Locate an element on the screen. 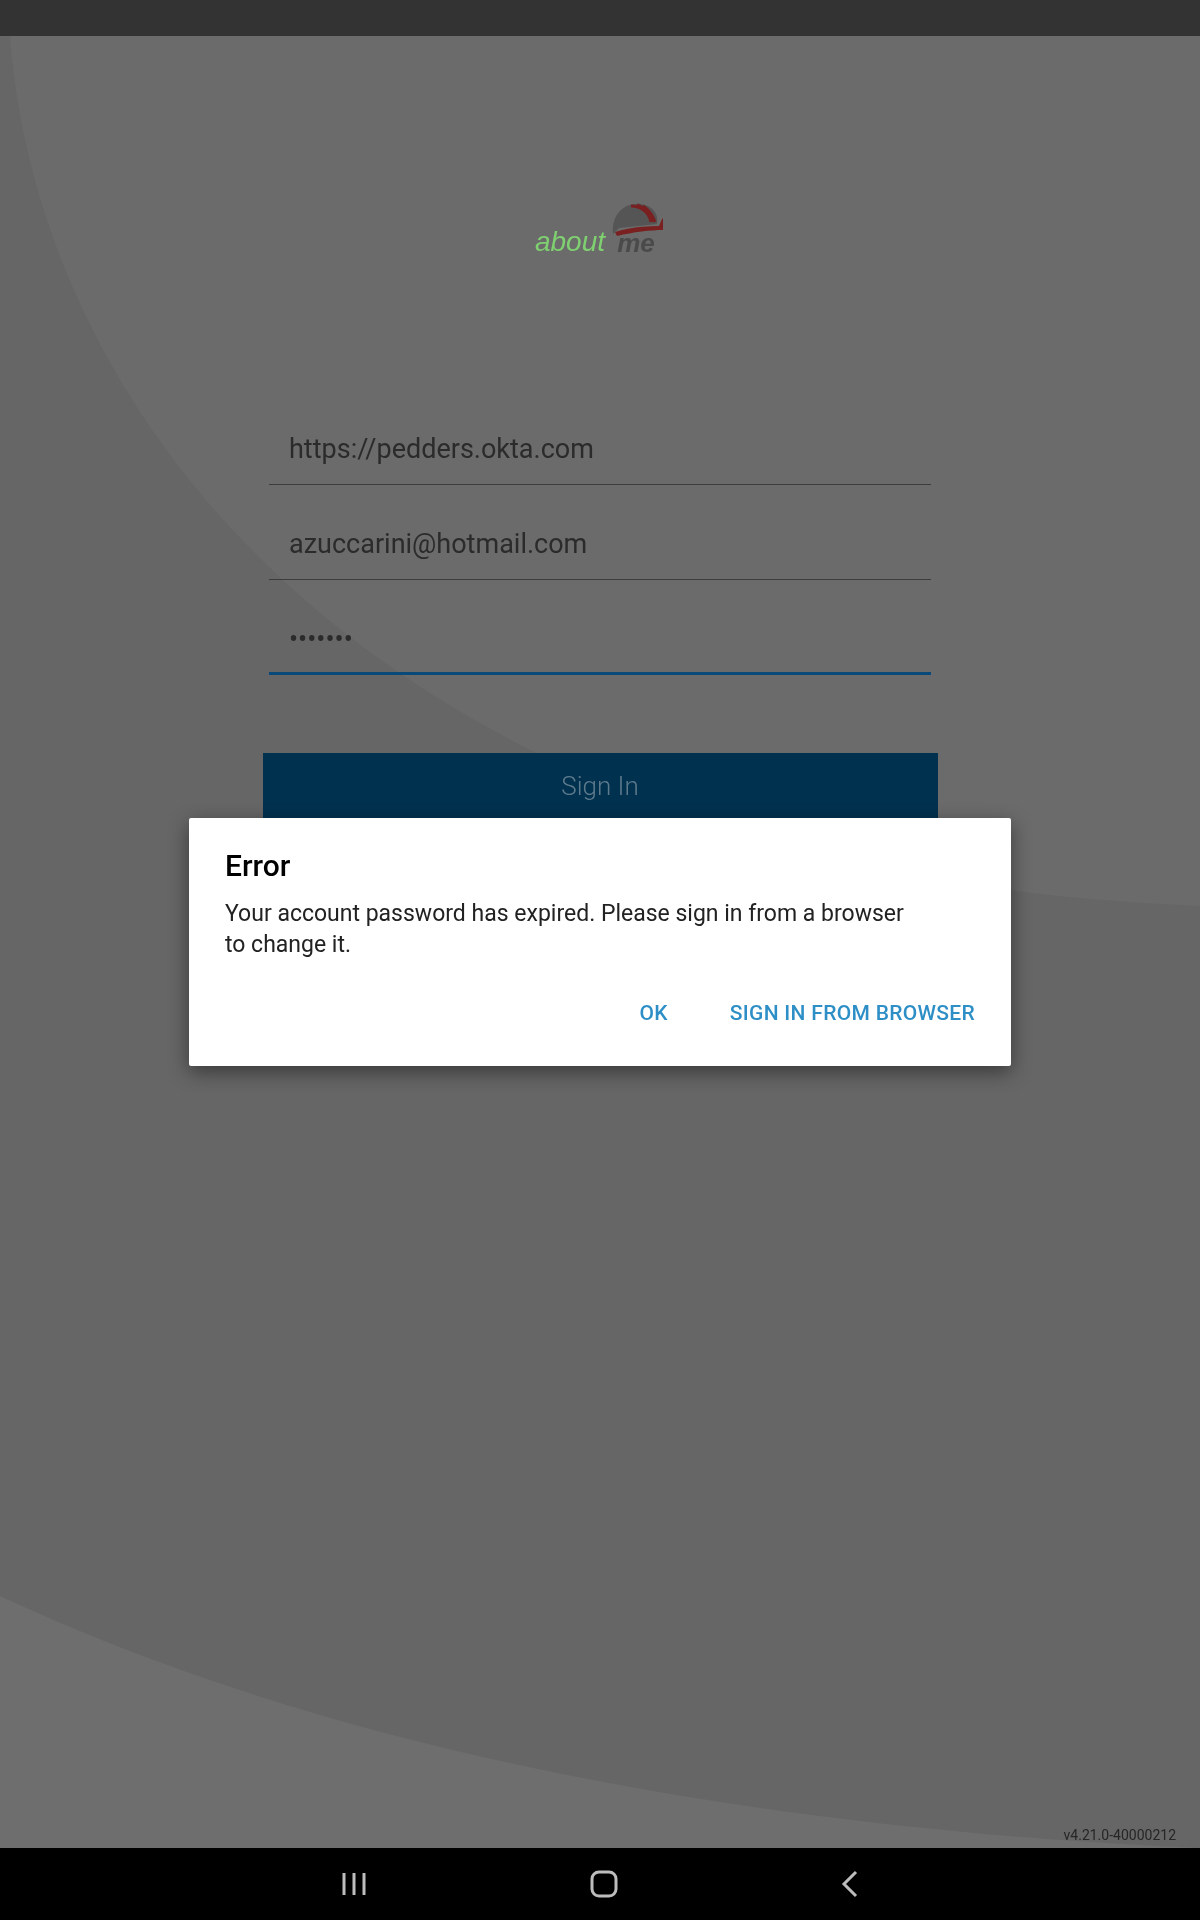  dialog-message: Your account password has expired. Please sign in from a browser to change it. is located at coordinates (565, 929).